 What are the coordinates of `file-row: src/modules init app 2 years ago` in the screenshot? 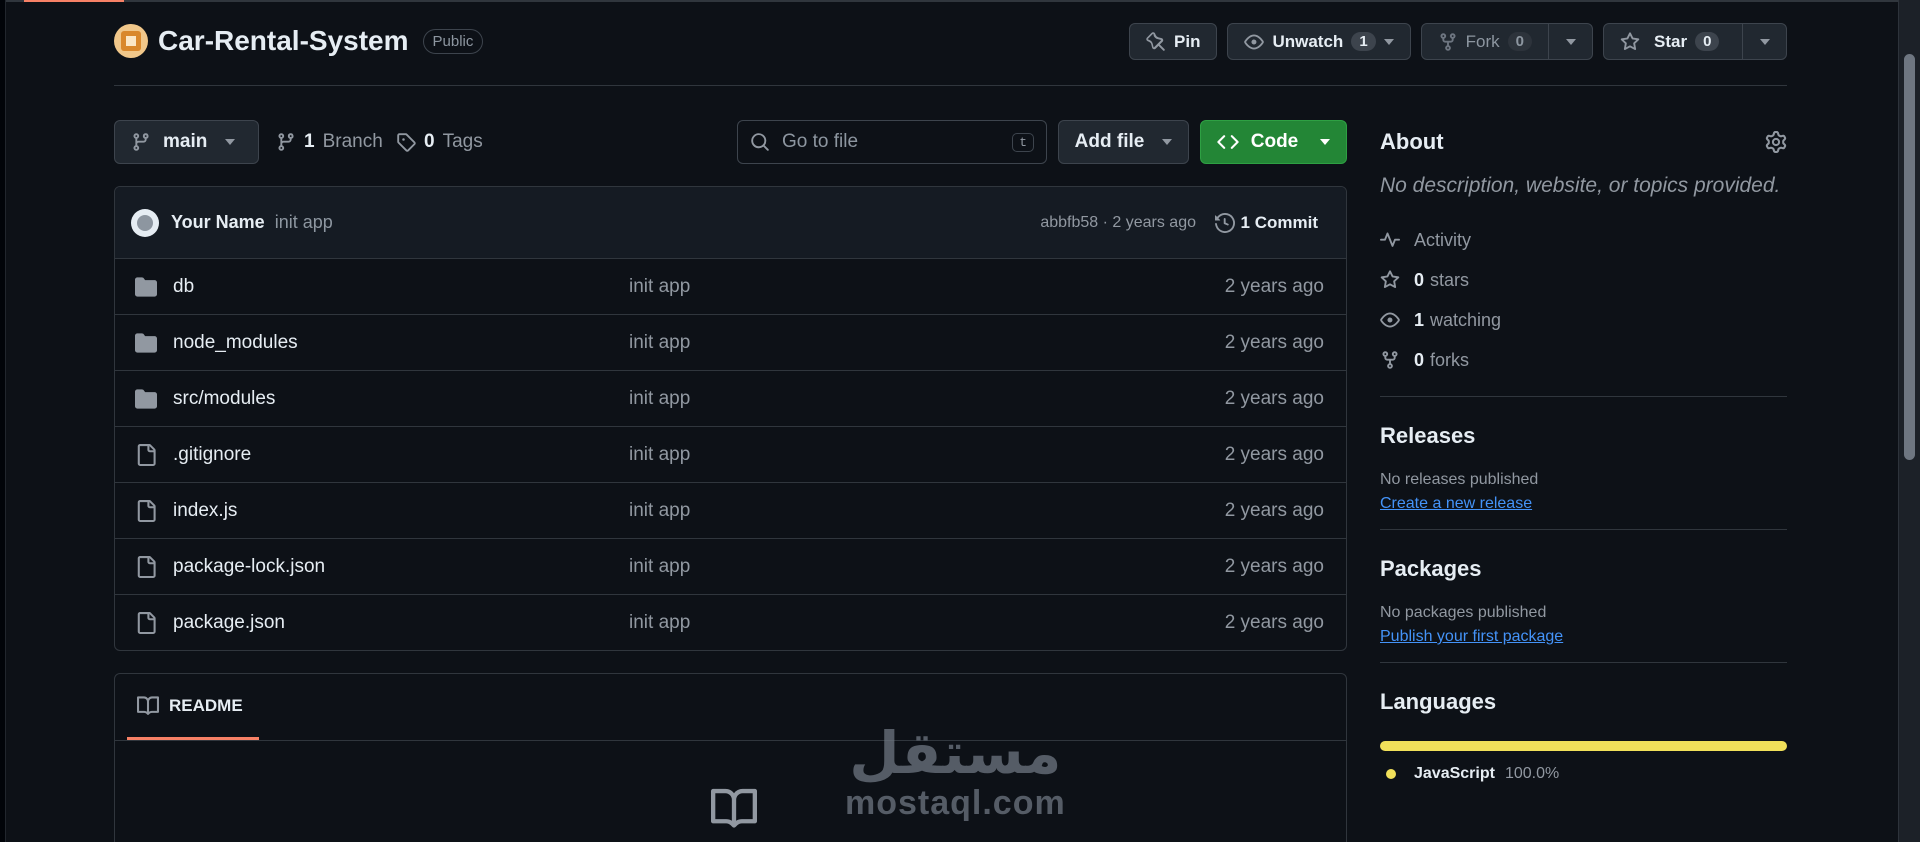 It's located at (730, 399).